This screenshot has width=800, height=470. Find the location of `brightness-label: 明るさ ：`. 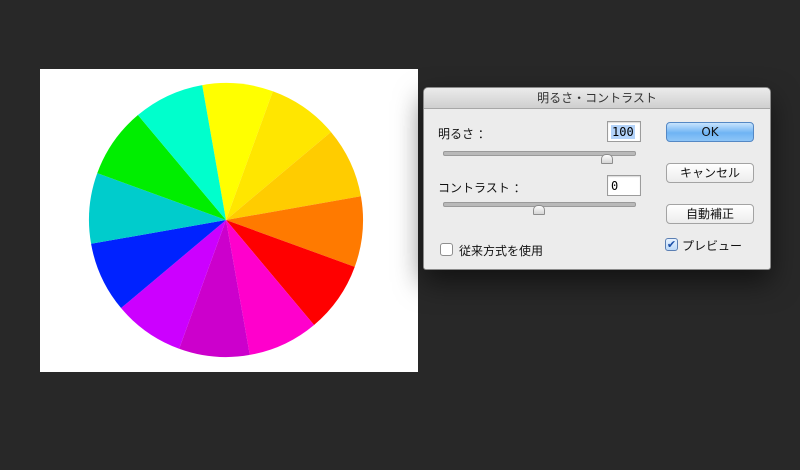

brightness-label: 明るさ ： is located at coordinates (464, 134).